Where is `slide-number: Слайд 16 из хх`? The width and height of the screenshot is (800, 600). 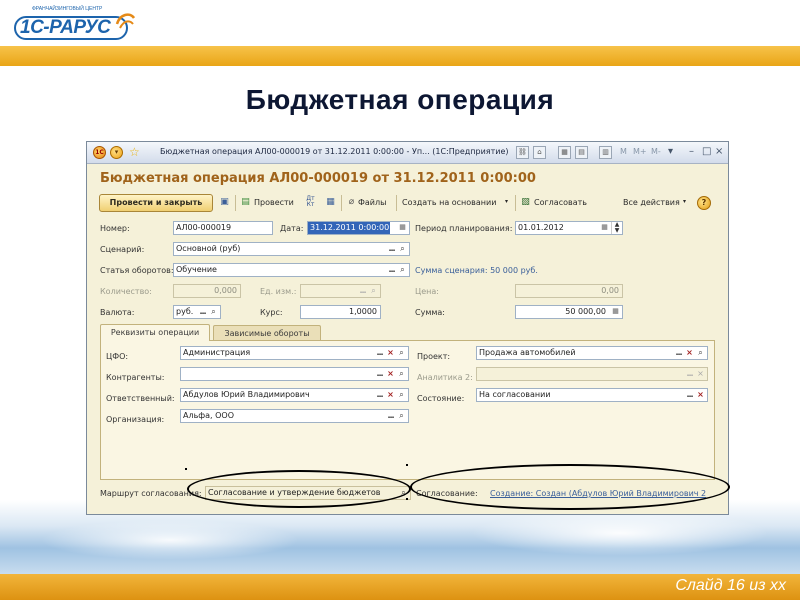 slide-number: Слайд 16 из хх is located at coordinates (730, 585).